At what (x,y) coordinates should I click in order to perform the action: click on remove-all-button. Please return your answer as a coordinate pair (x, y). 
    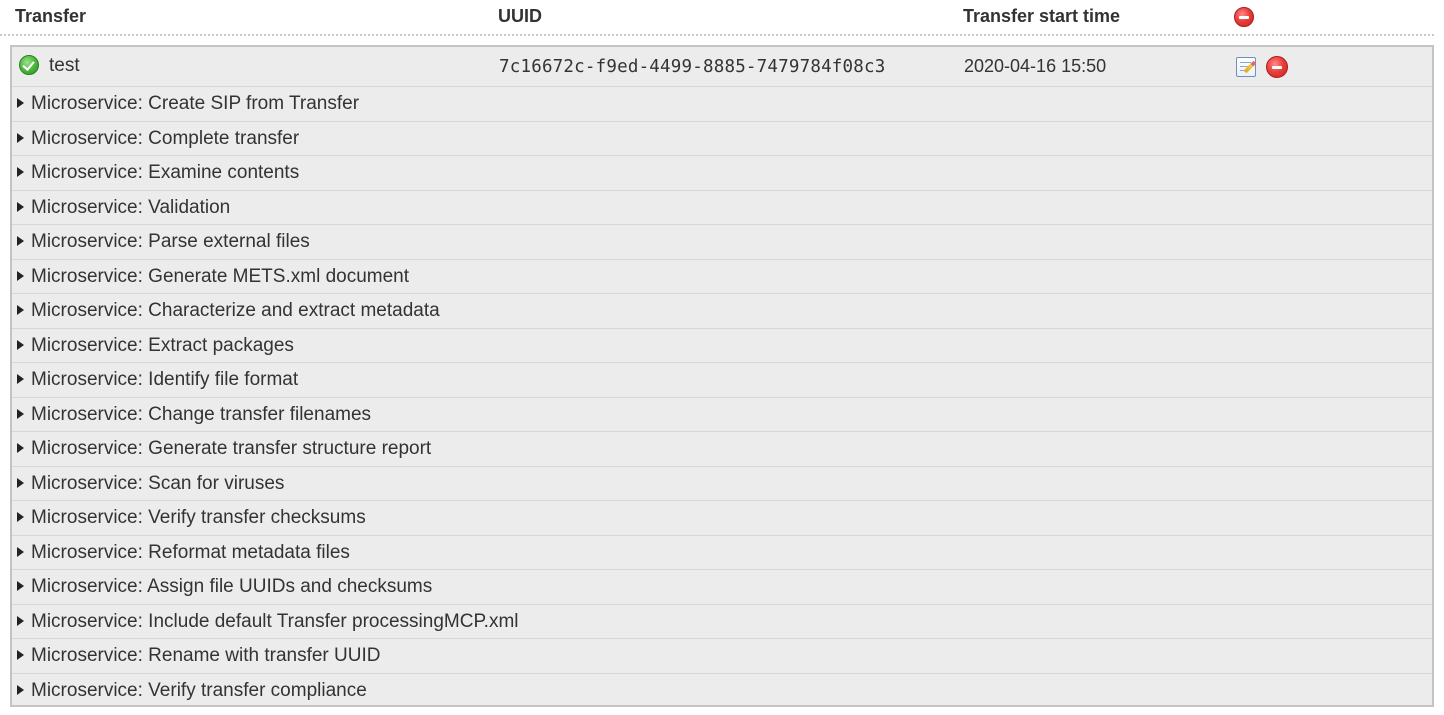
    Looking at the image, I should click on (1244, 19).